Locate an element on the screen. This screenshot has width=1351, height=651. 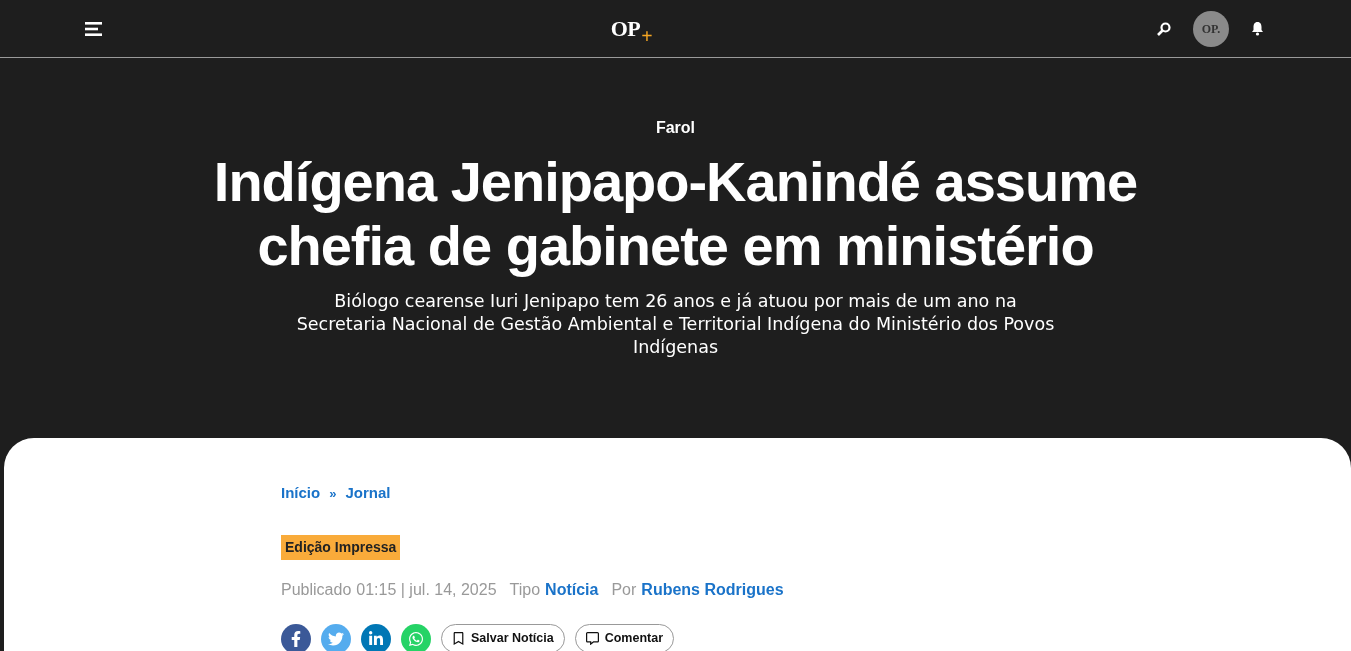
type-label: Tipo is located at coordinates (525, 589).